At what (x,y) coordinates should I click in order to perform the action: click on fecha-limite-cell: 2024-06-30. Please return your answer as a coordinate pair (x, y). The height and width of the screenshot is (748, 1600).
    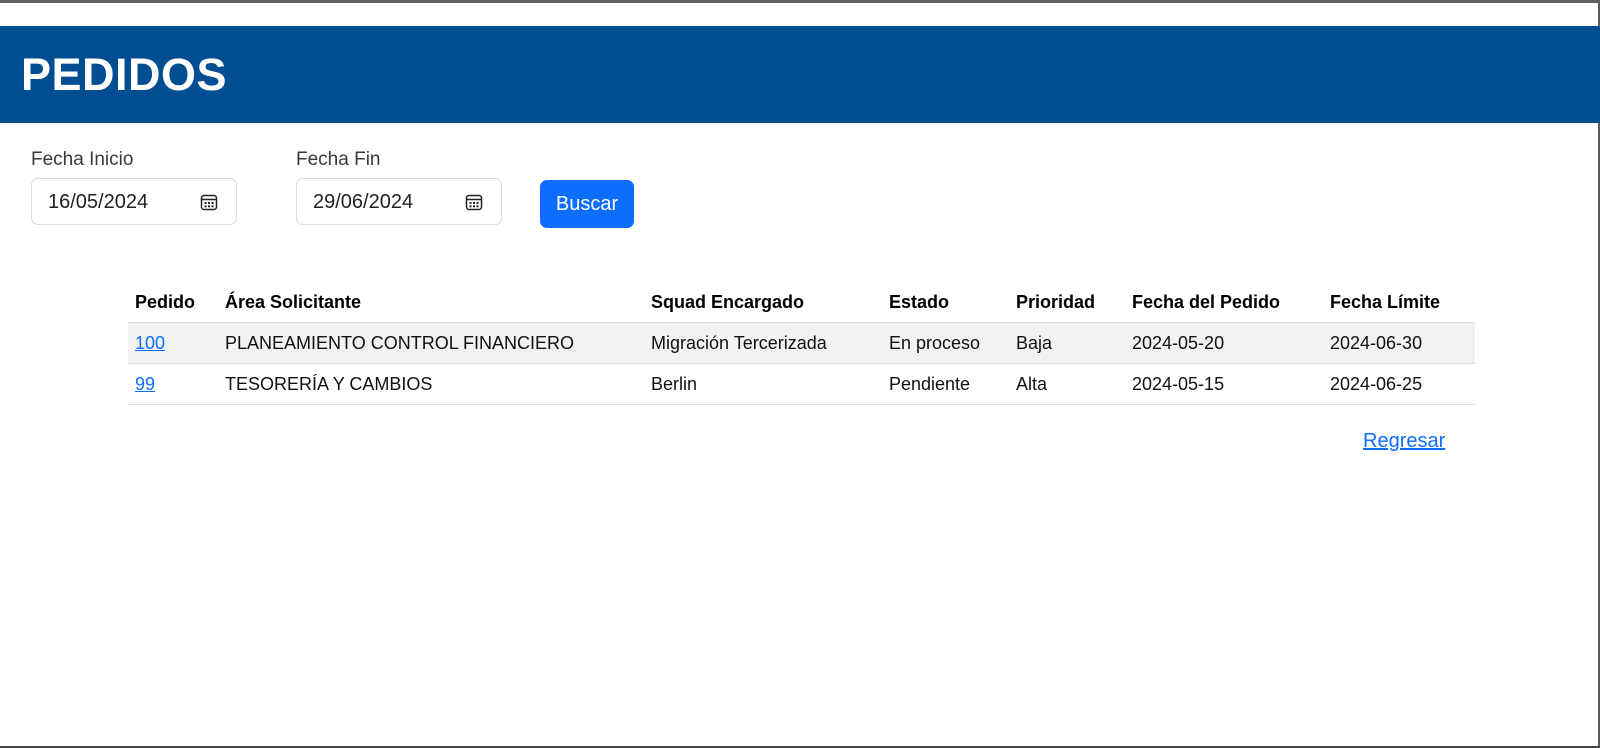
    Looking at the image, I should click on (1399, 343).